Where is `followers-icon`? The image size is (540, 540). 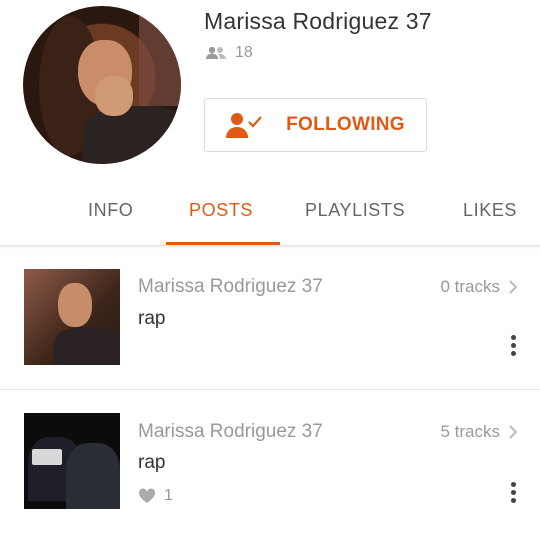
followers-icon is located at coordinates (216, 52).